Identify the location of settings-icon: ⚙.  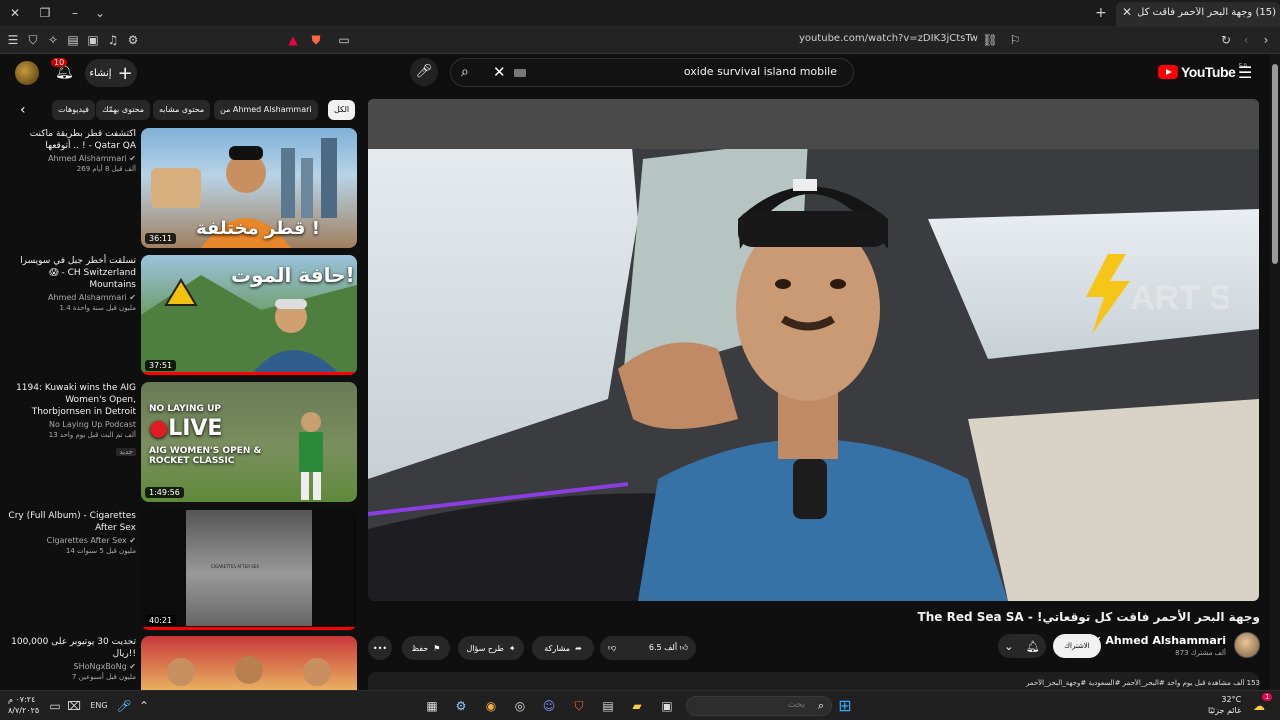
(133, 40).